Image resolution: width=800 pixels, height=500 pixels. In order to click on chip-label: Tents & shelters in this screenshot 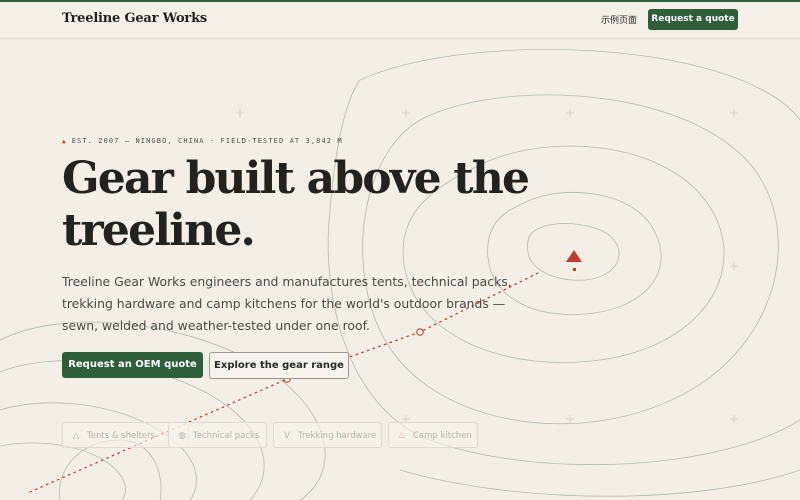, I will do `click(121, 436)`.